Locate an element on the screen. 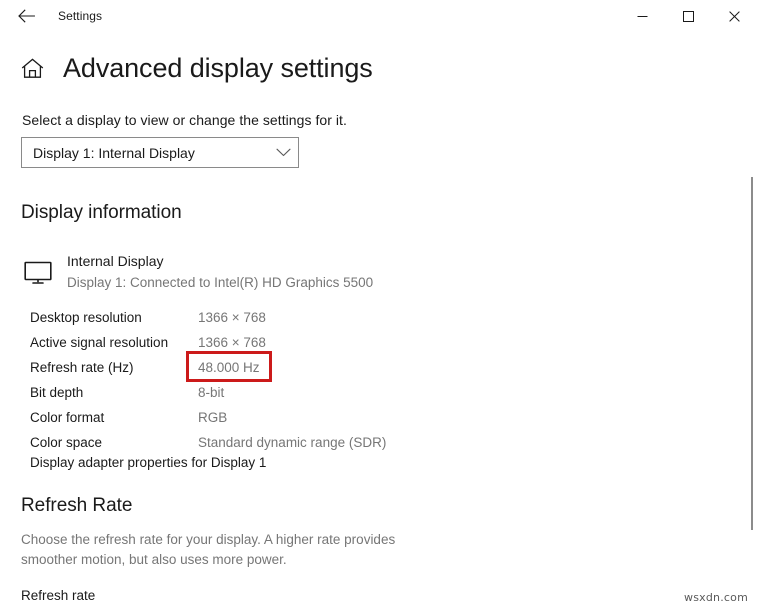 This screenshot has width=757, height=609. back-button is located at coordinates (26, 16).